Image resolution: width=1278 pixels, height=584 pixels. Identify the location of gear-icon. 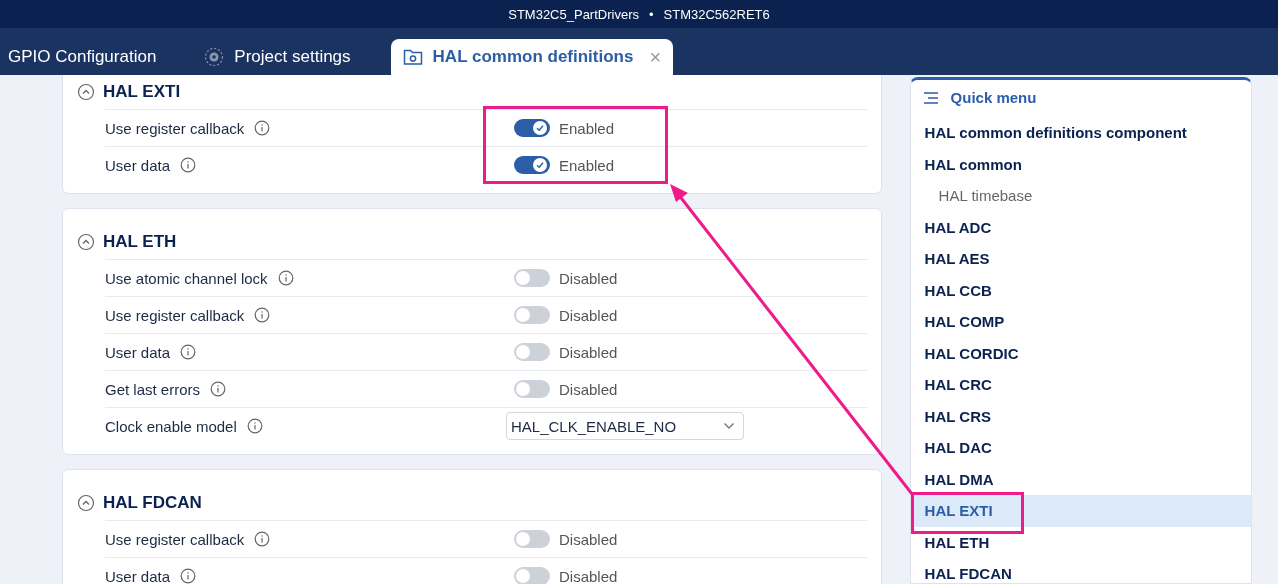
(214, 57).